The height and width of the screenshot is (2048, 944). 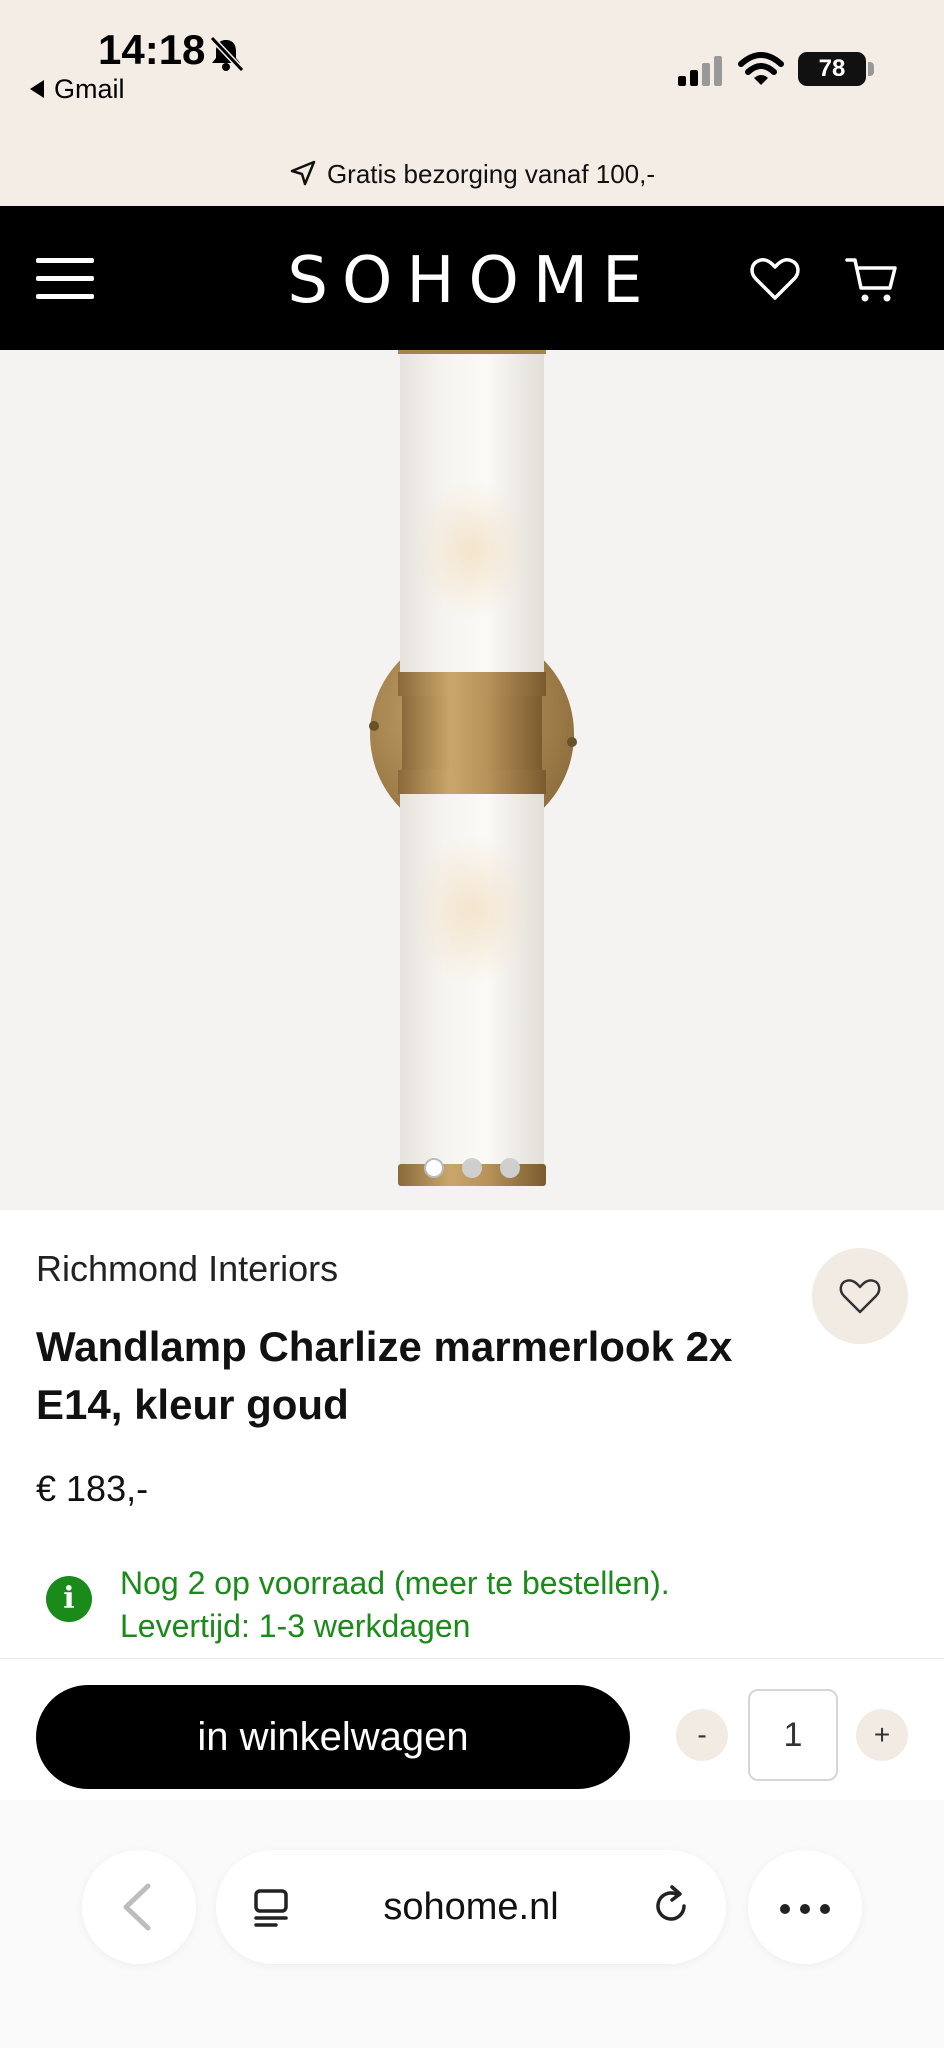 I want to click on more-options-button, so click(x=805, y=1907).